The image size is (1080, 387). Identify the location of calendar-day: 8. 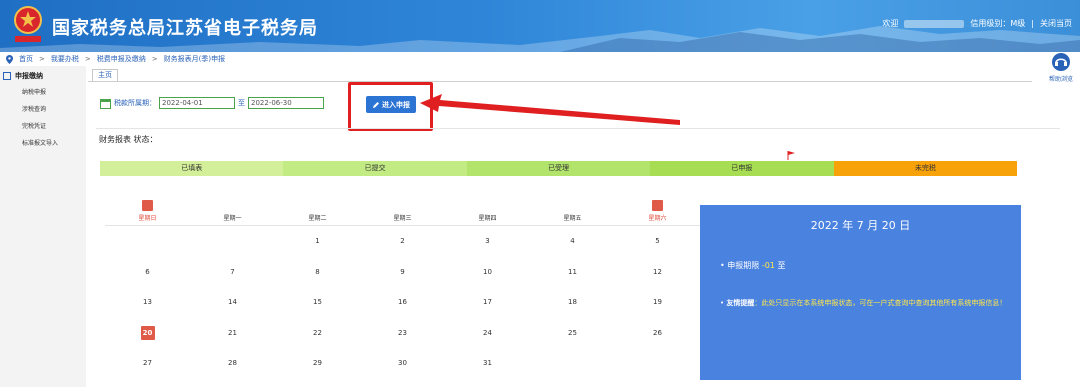
(317, 272).